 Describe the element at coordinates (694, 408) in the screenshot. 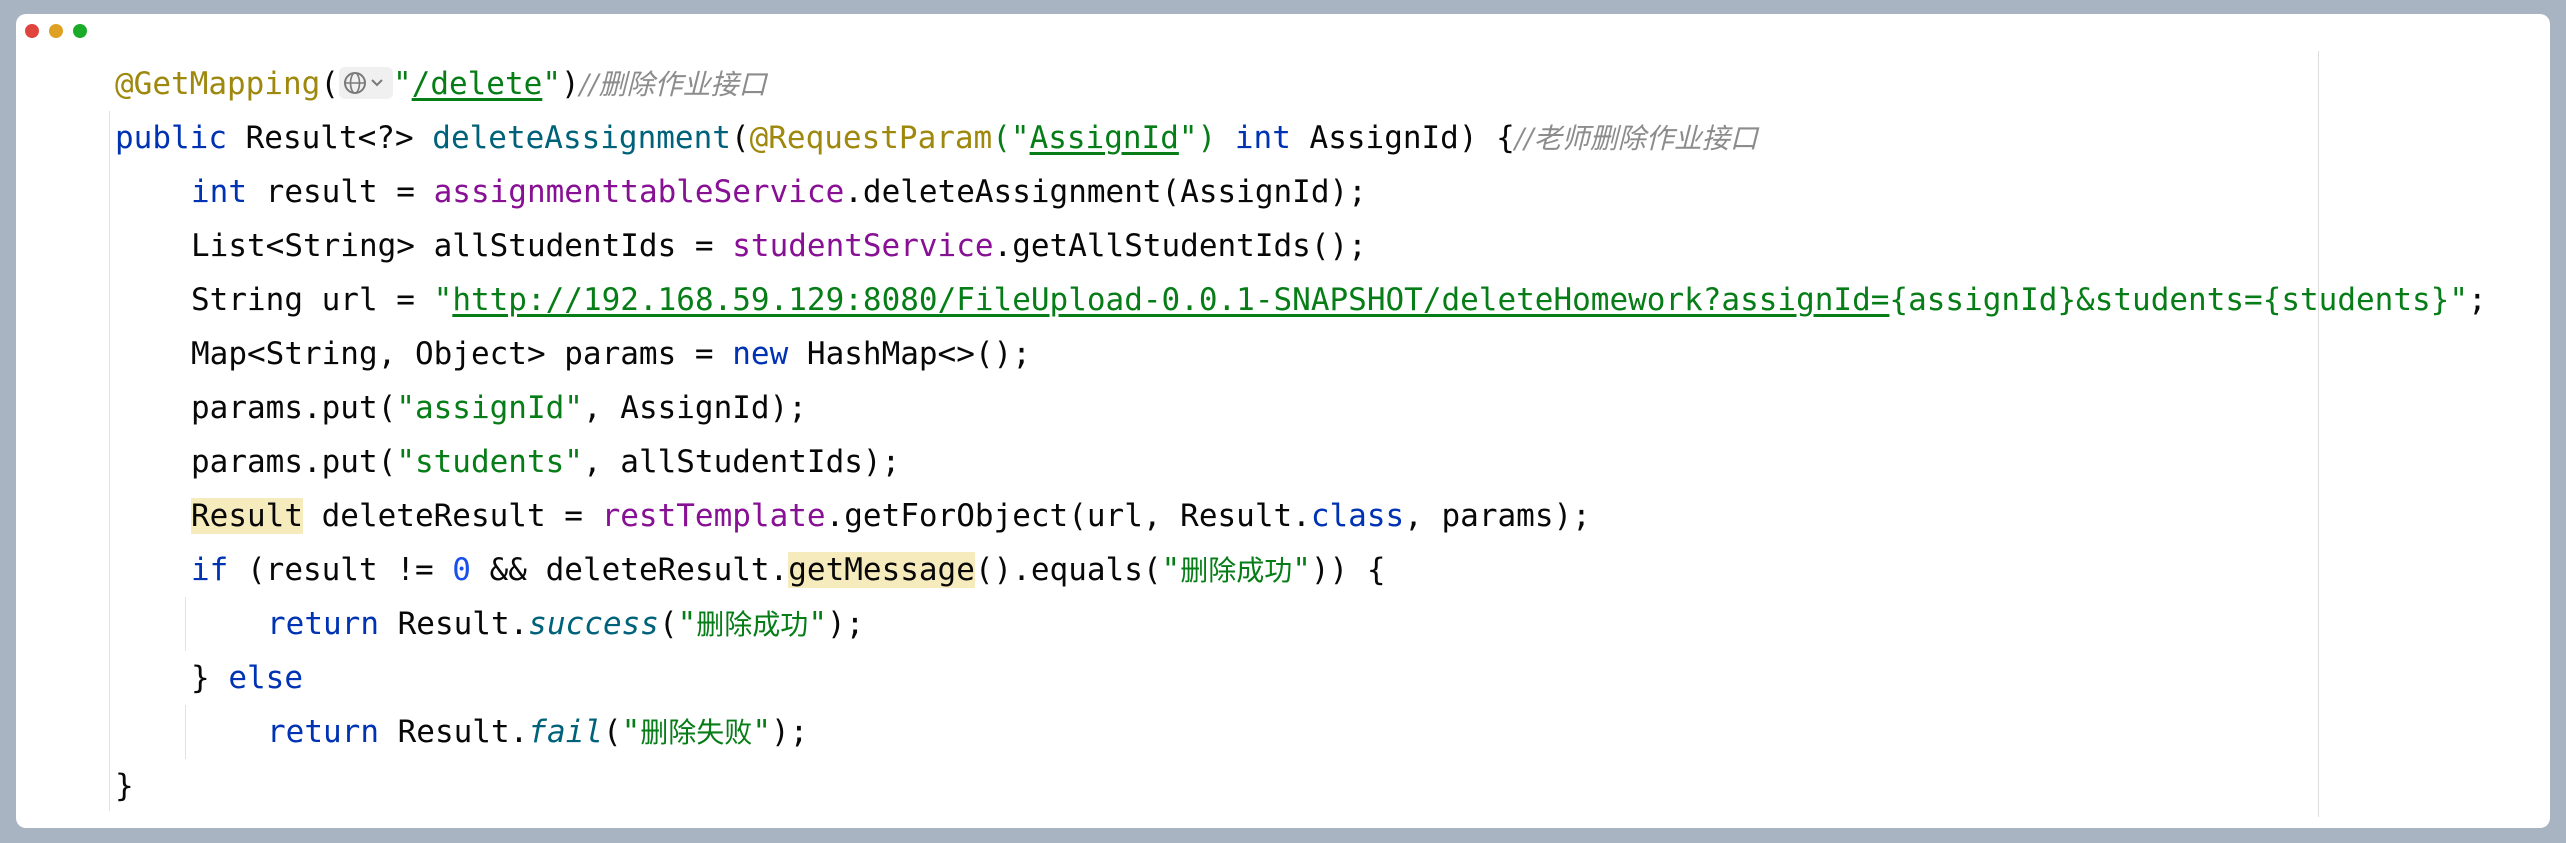

I see `code-text: , AssignId);` at that location.